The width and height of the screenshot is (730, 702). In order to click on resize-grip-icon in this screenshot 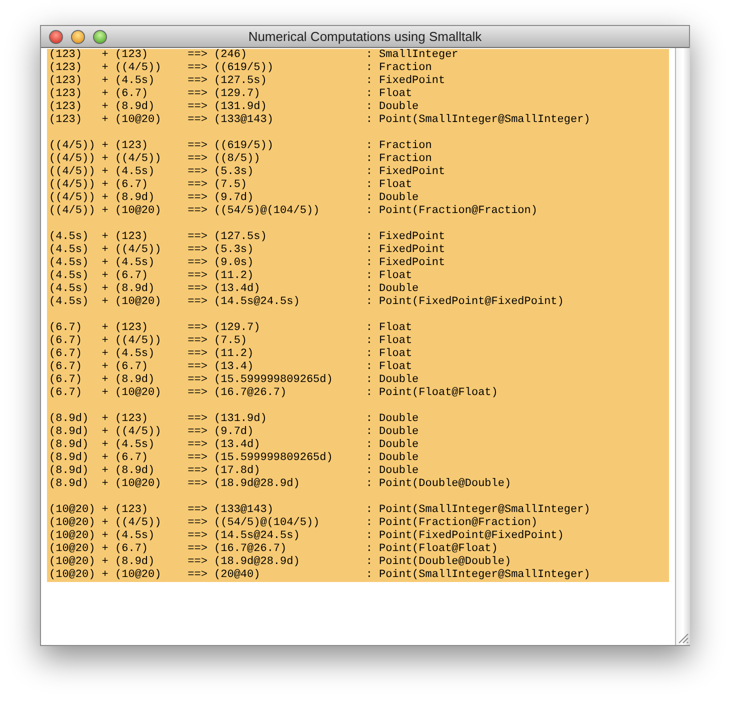, I will do `click(683, 638)`.